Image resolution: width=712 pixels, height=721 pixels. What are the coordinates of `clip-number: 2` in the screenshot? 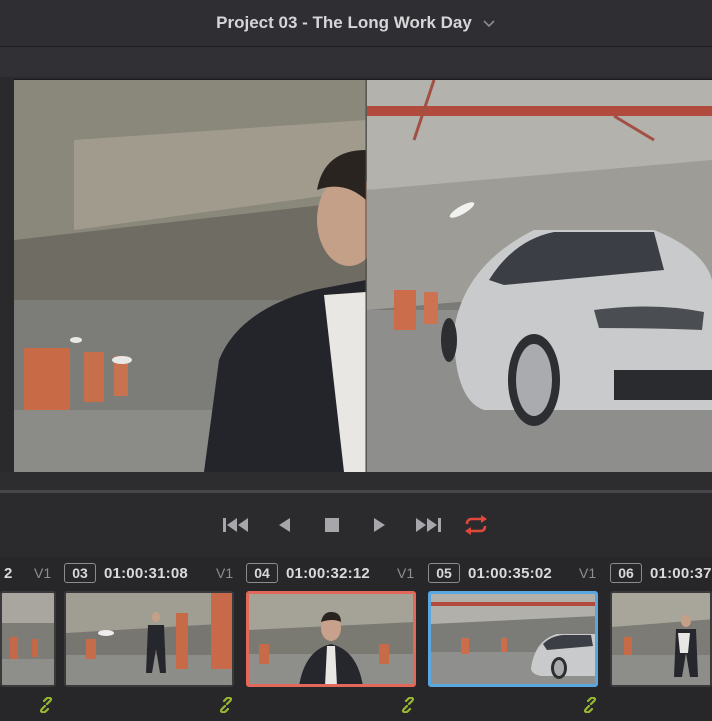 It's located at (8, 573).